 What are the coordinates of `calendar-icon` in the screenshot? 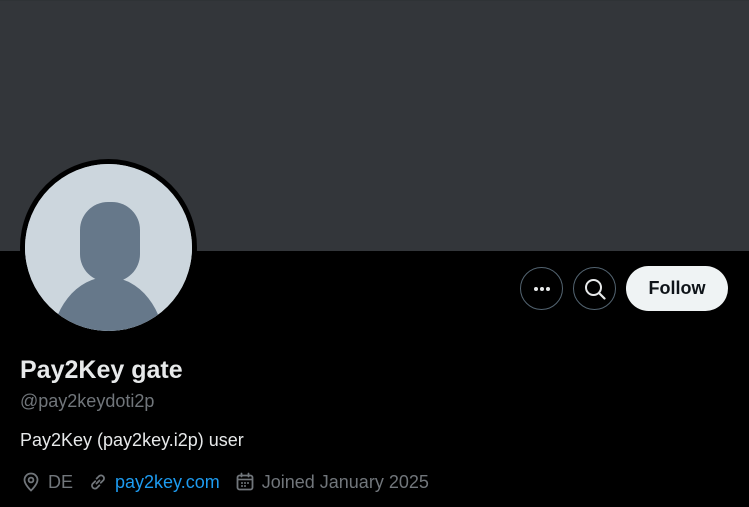 It's located at (245, 481).